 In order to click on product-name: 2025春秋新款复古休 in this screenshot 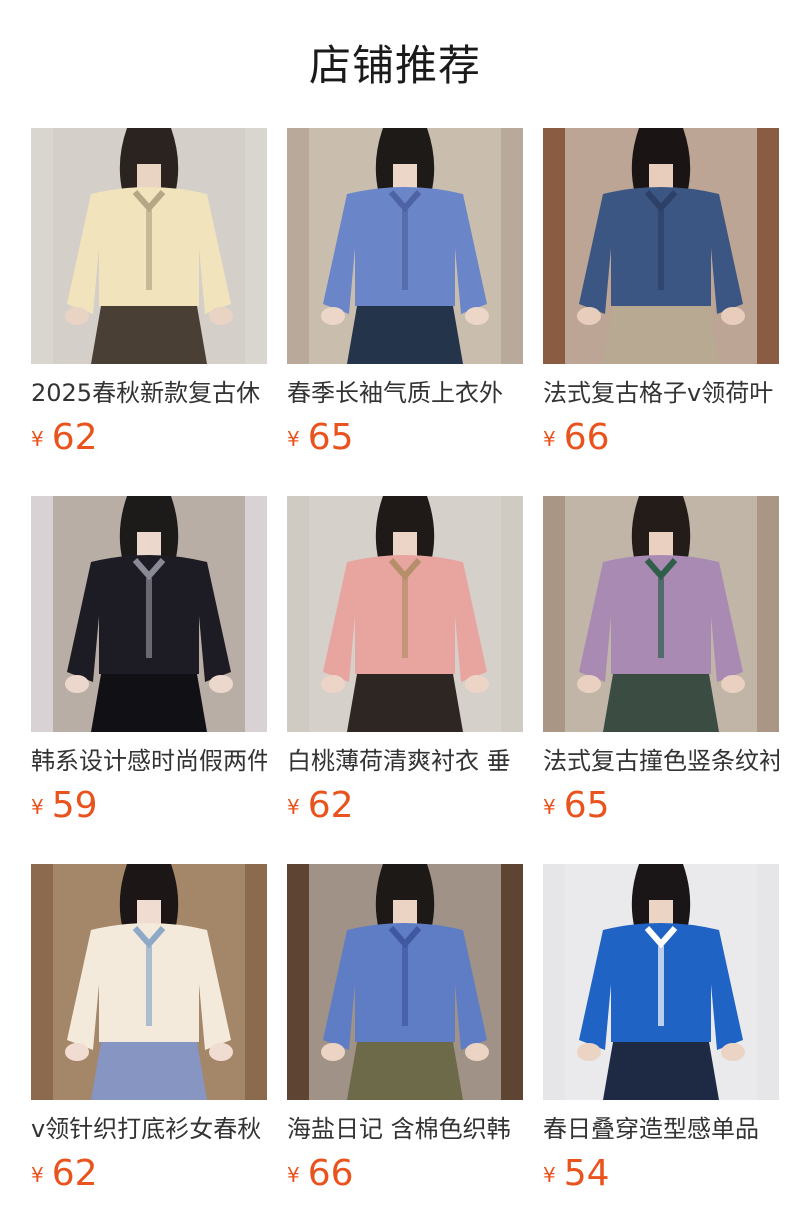, I will do `click(149, 393)`.